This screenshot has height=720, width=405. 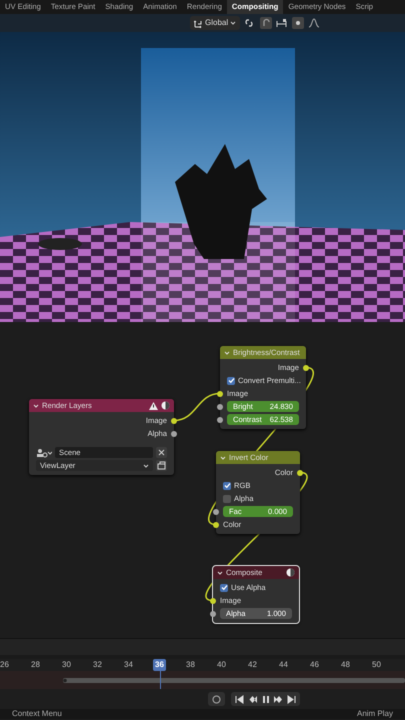 I want to click on frame-number: 48, so click(x=345, y=665).